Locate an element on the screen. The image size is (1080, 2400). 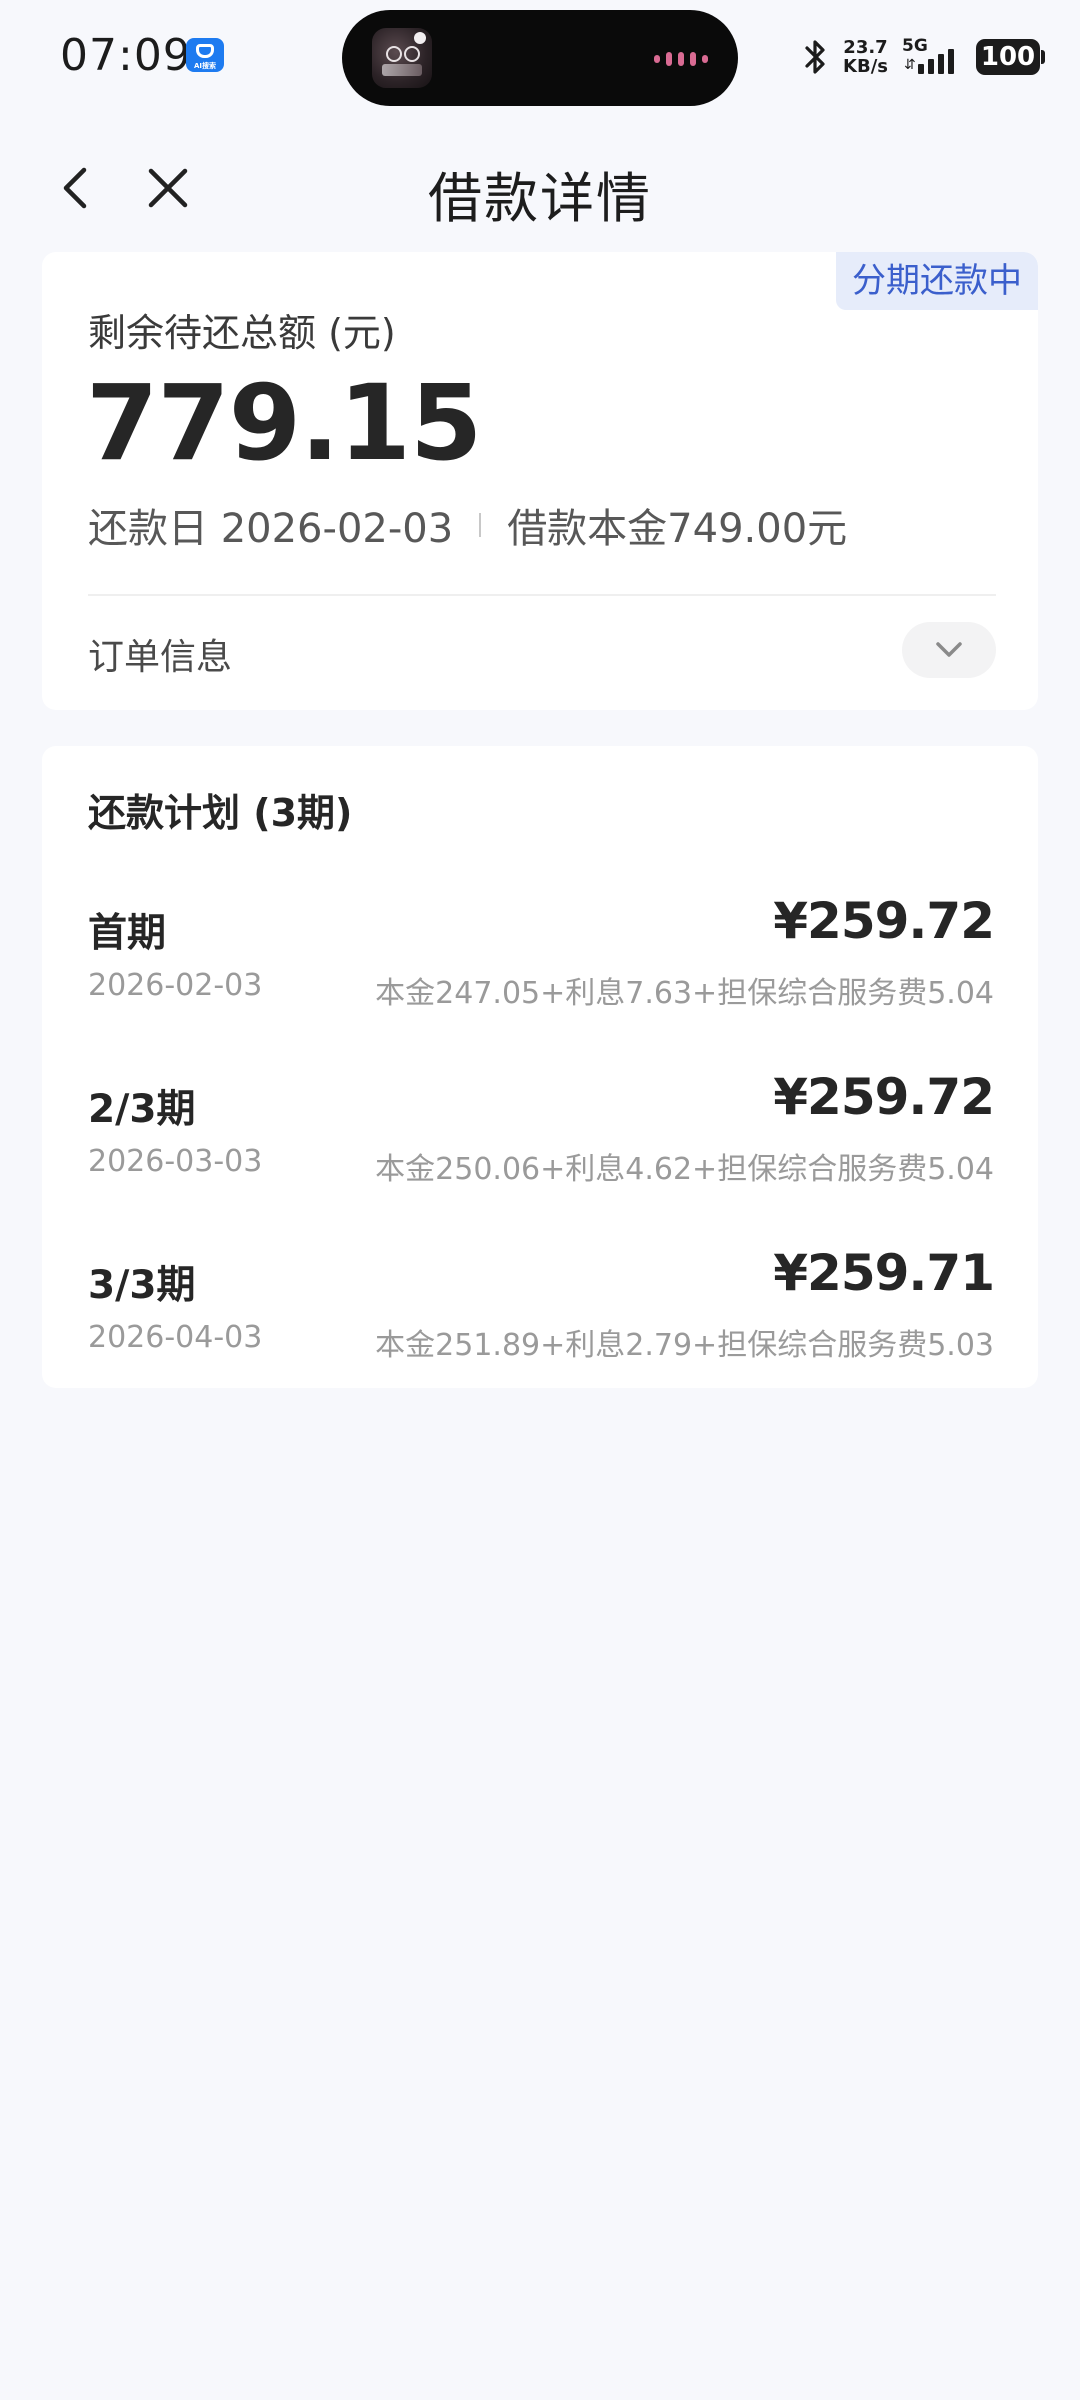
status-bar: 07:09 AI搜索 23.7 KB/s 5G ⇵ 100 is located at coordinates (540, 57).